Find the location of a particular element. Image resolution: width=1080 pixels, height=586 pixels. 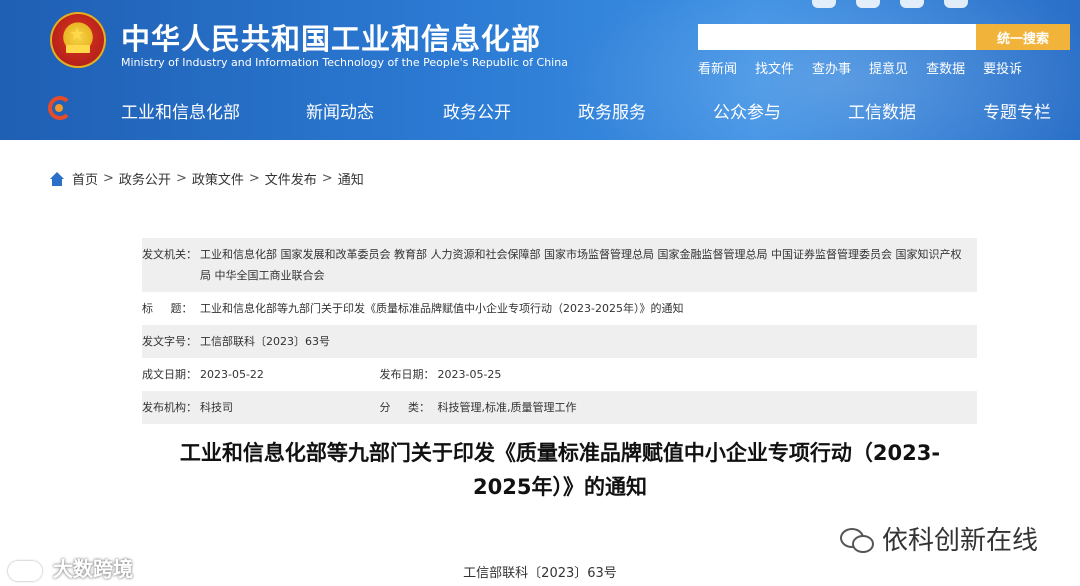

search-input is located at coordinates (837, 37).